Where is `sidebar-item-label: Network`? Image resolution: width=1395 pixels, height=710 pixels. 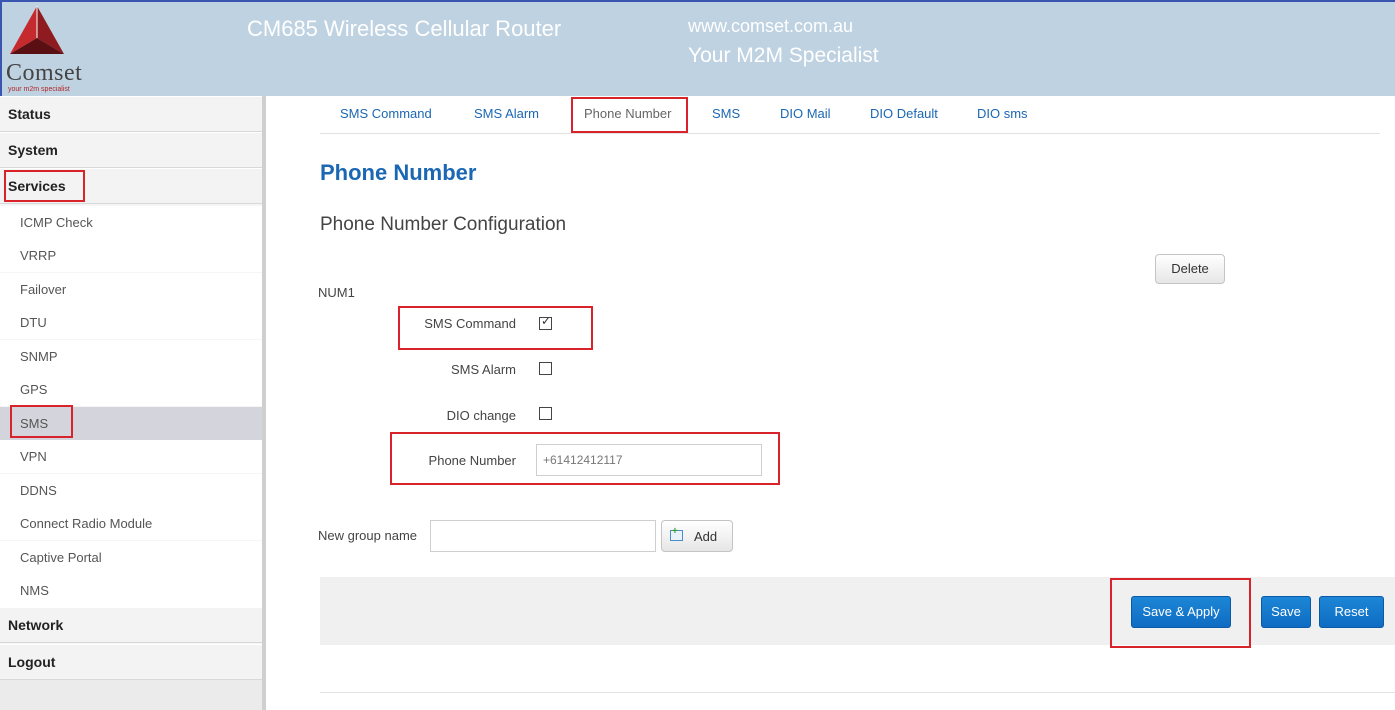
sidebar-item-label: Network is located at coordinates (36, 625).